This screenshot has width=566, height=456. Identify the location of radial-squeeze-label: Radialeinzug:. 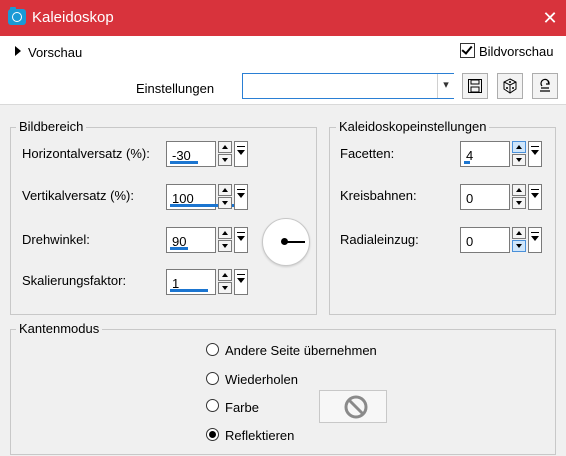
(379, 239).